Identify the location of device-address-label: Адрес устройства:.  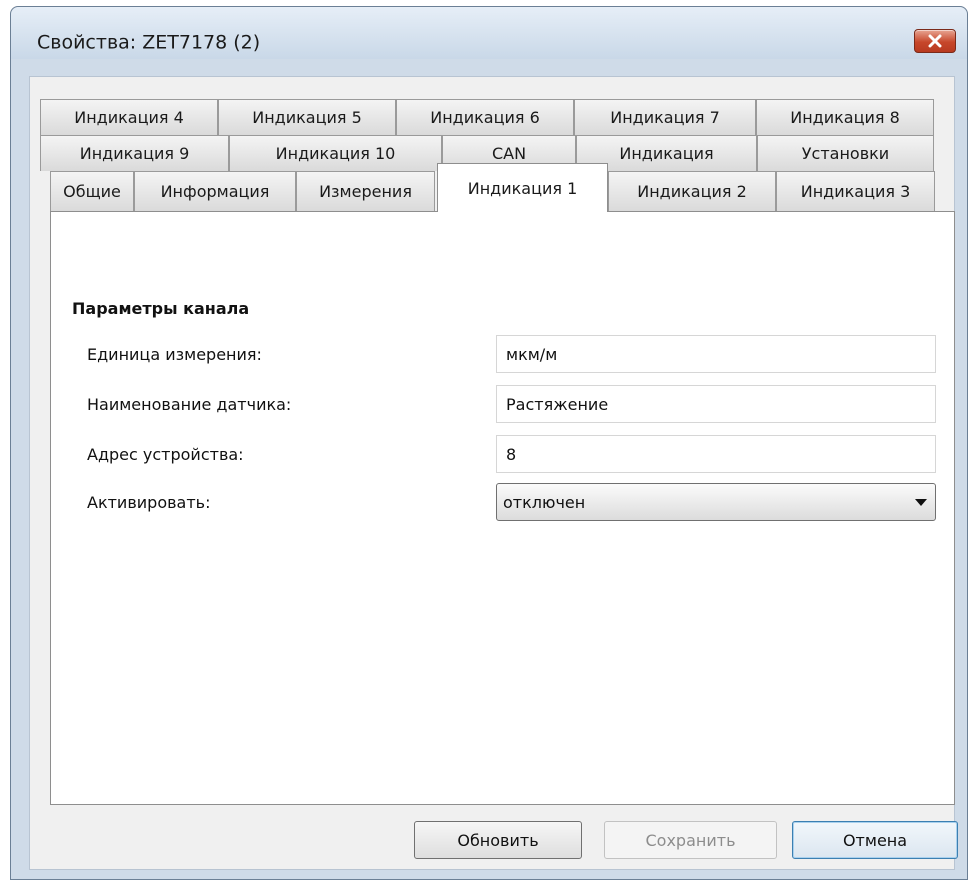
(165, 454).